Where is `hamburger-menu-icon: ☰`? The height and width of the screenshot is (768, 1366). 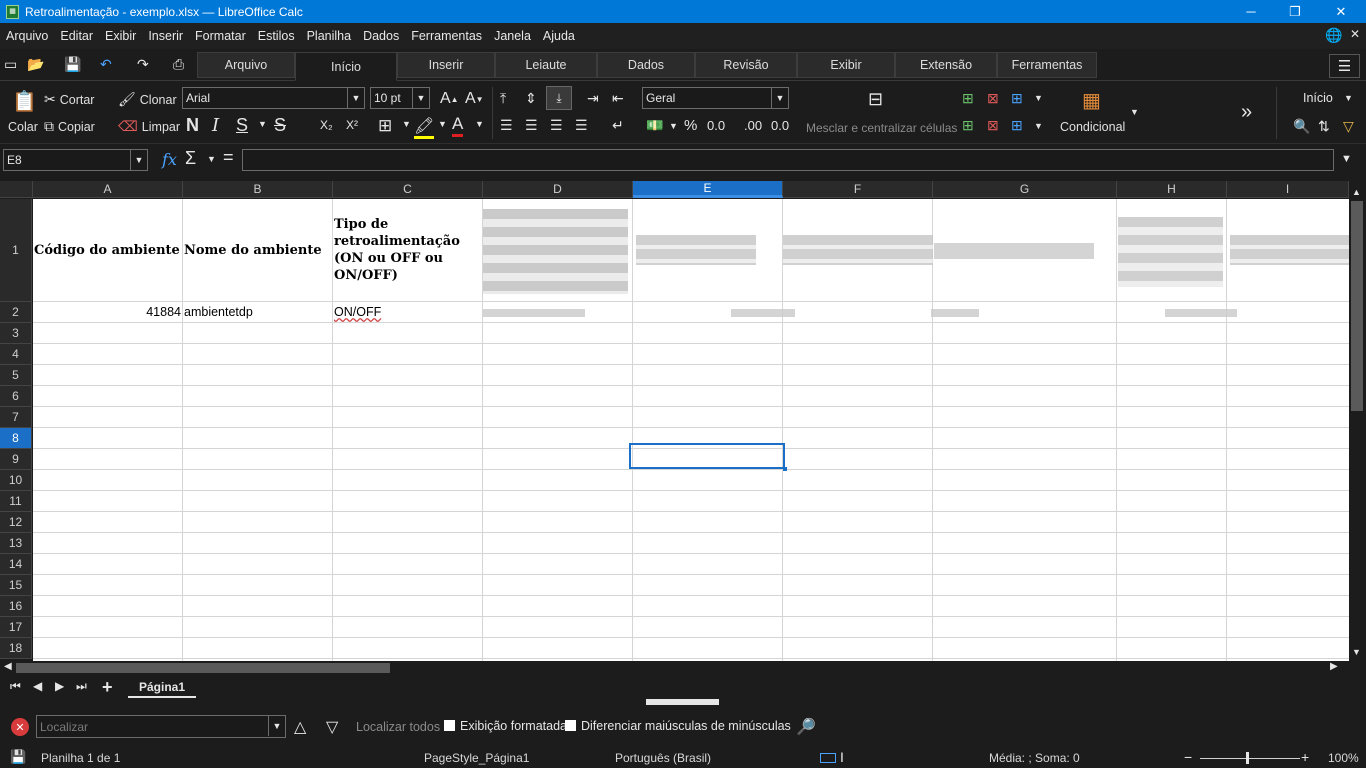
hamburger-menu-icon: ☰ is located at coordinates (1344, 66).